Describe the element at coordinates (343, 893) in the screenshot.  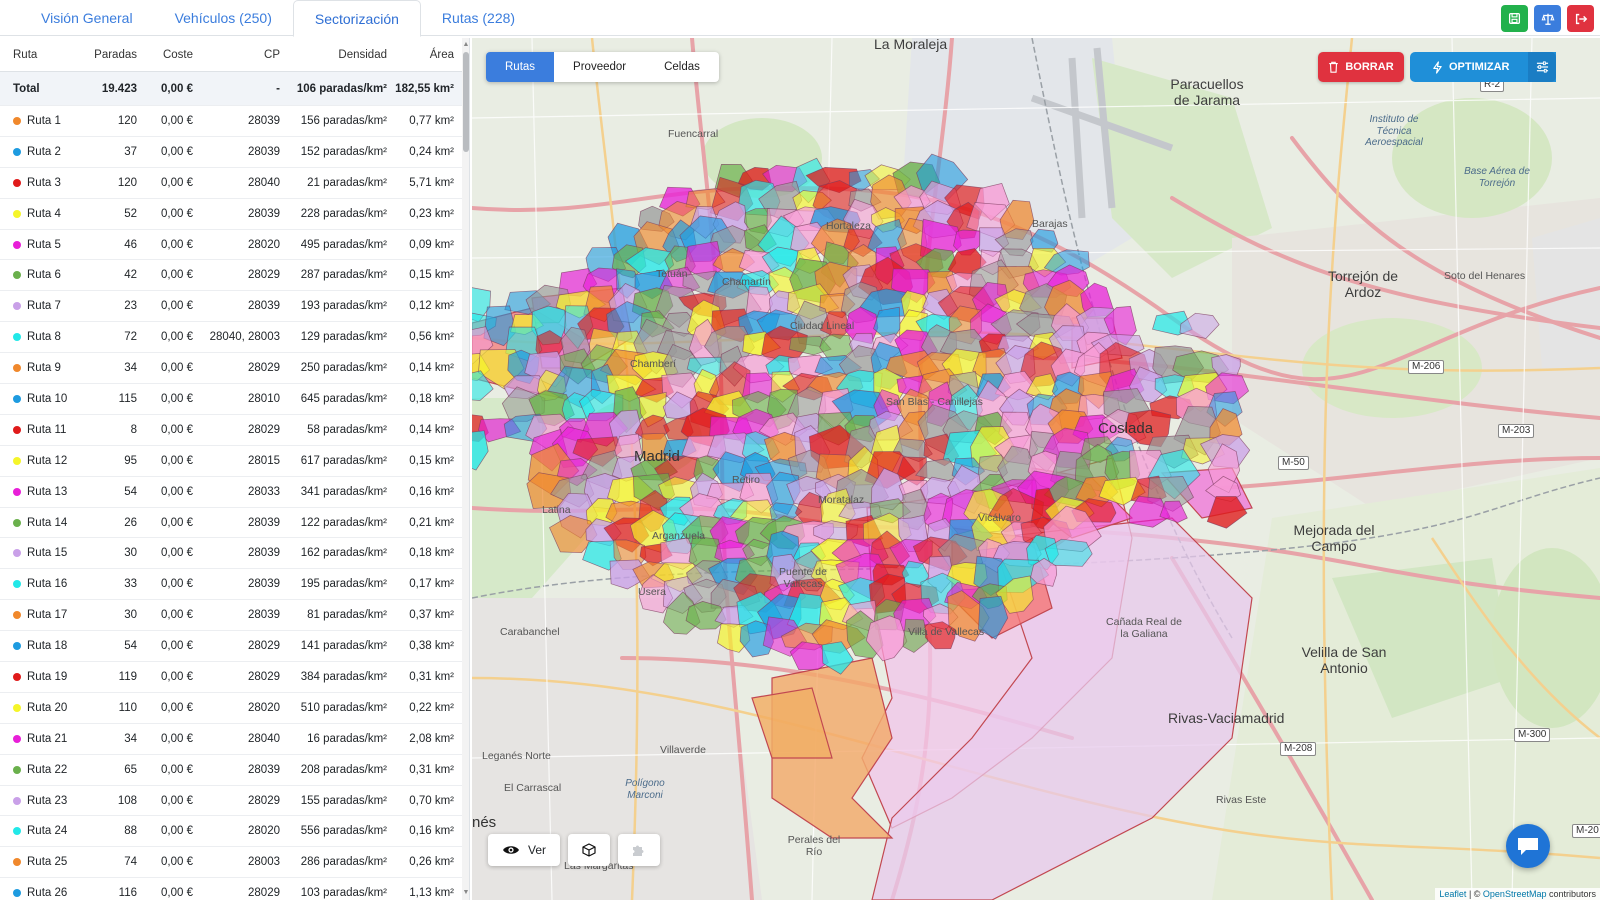
I see `densidad-cell: 103 paradas/km²` at that location.